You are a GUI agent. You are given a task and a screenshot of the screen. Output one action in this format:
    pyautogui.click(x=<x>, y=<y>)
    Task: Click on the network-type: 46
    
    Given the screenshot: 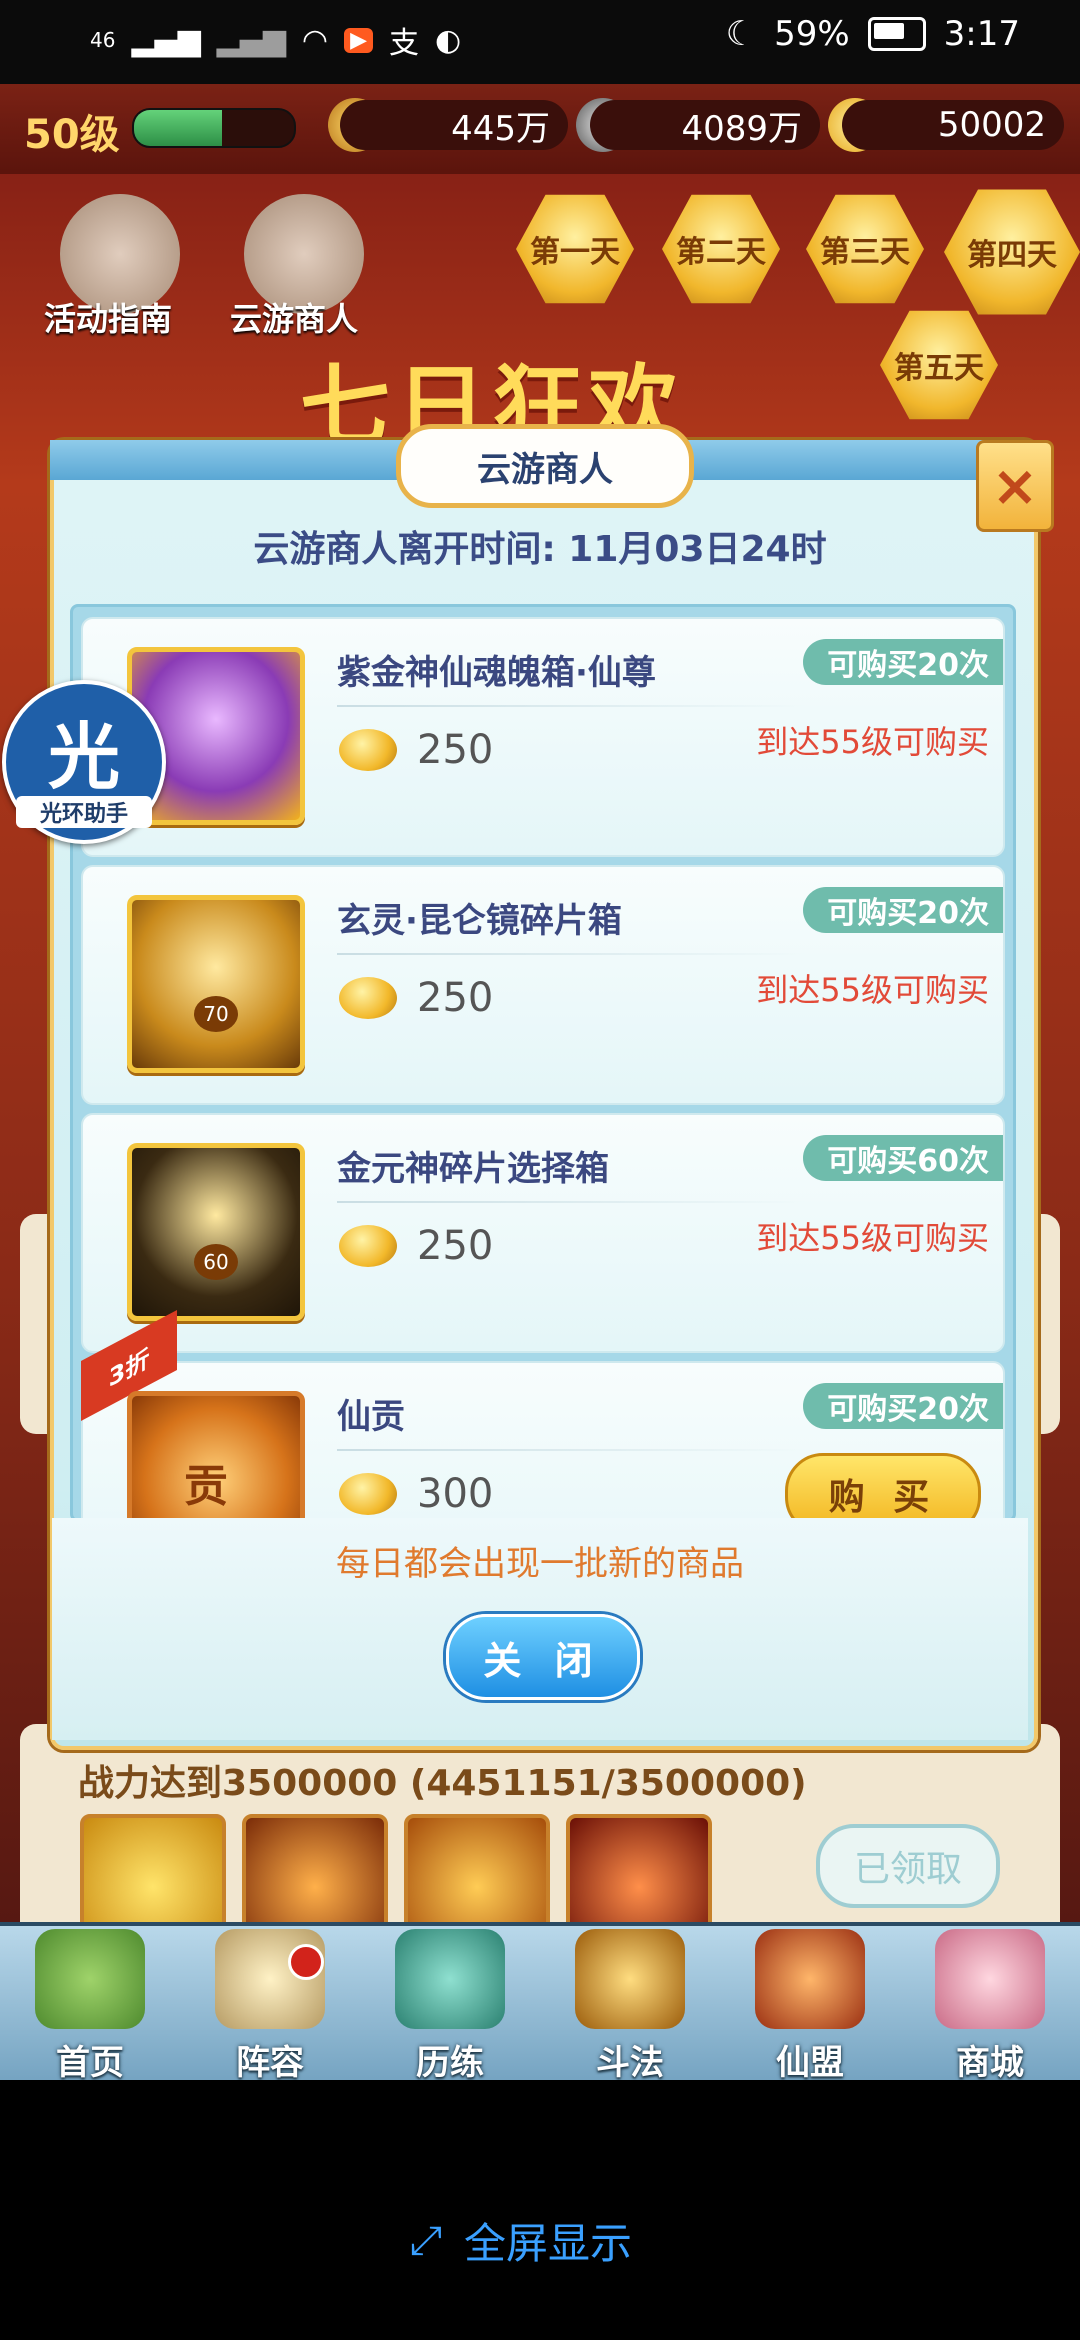 What is the action you would take?
    pyautogui.click(x=103, y=40)
    